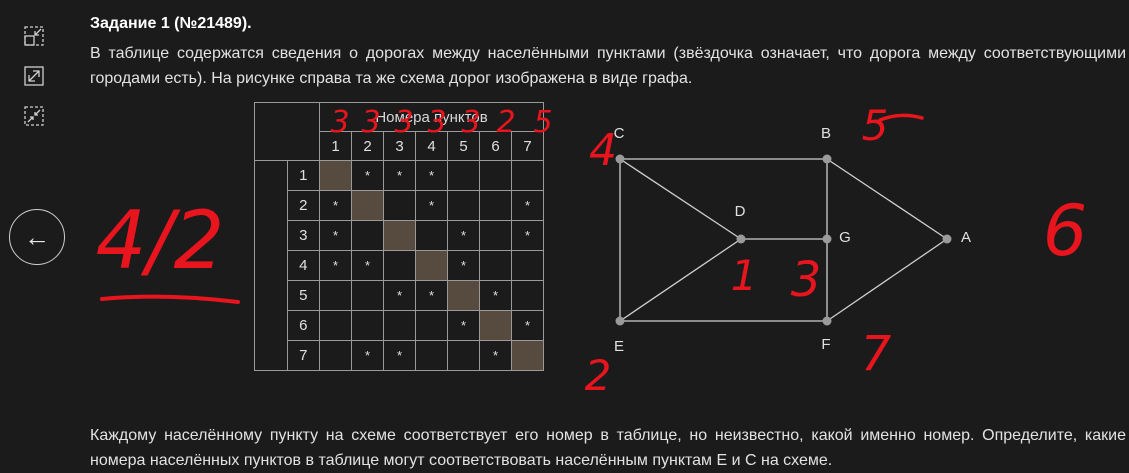 Image resolution: width=1129 pixels, height=473 pixels. What do you see at coordinates (826, 133) in the screenshot?
I see `graph-node-label: B` at bounding box center [826, 133].